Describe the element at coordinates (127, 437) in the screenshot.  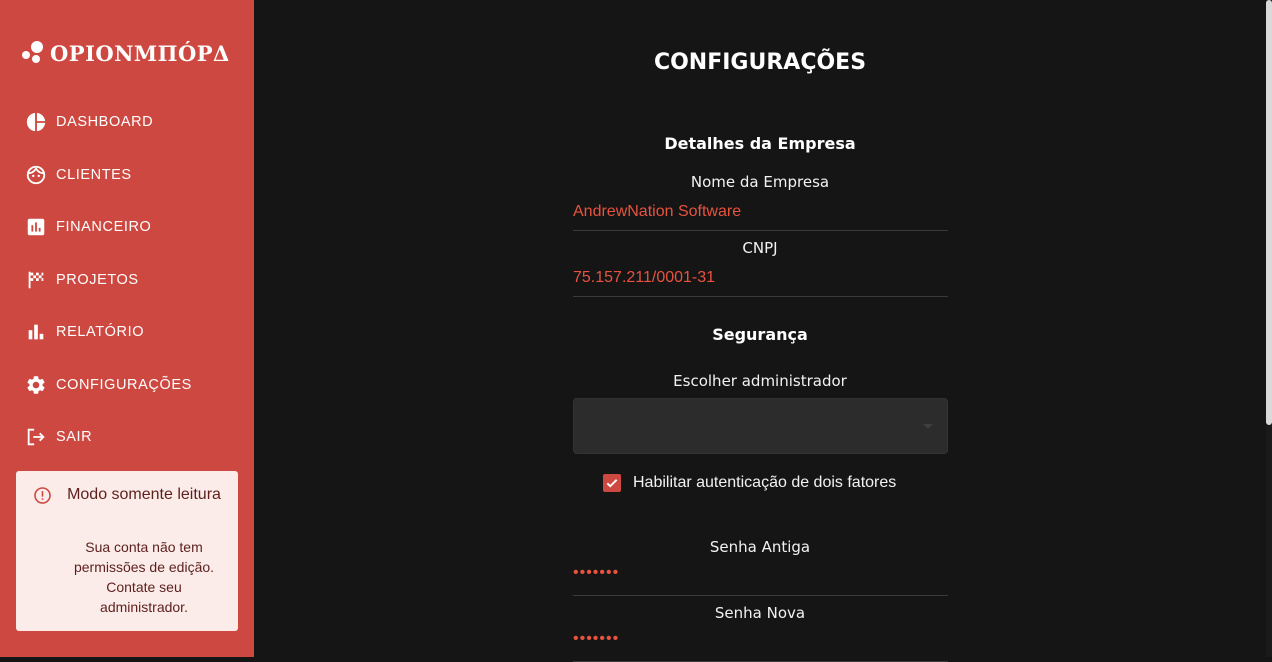
I see `sidebar-item-sair: SAIR` at that location.